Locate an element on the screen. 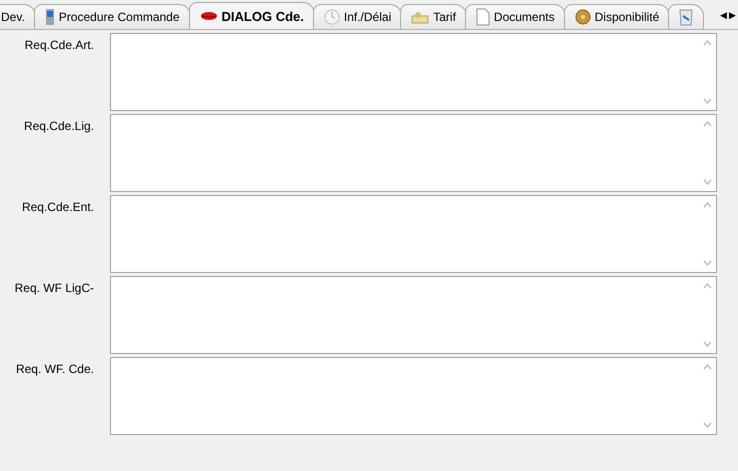 Image resolution: width=738 pixels, height=471 pixels. wheel-icon is located at coordinates (582, 17).